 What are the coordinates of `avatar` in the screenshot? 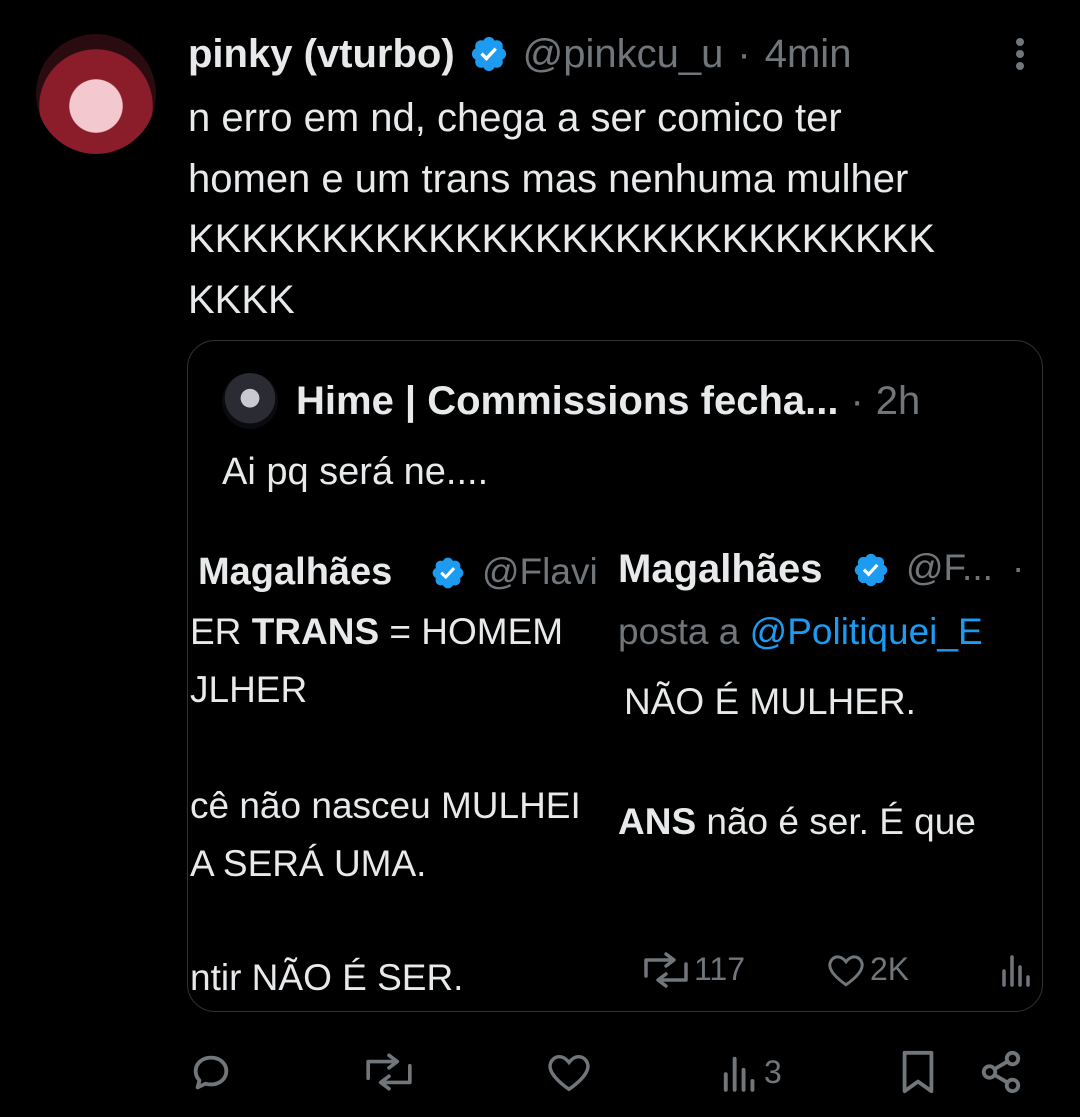 It's located at (96, 94).